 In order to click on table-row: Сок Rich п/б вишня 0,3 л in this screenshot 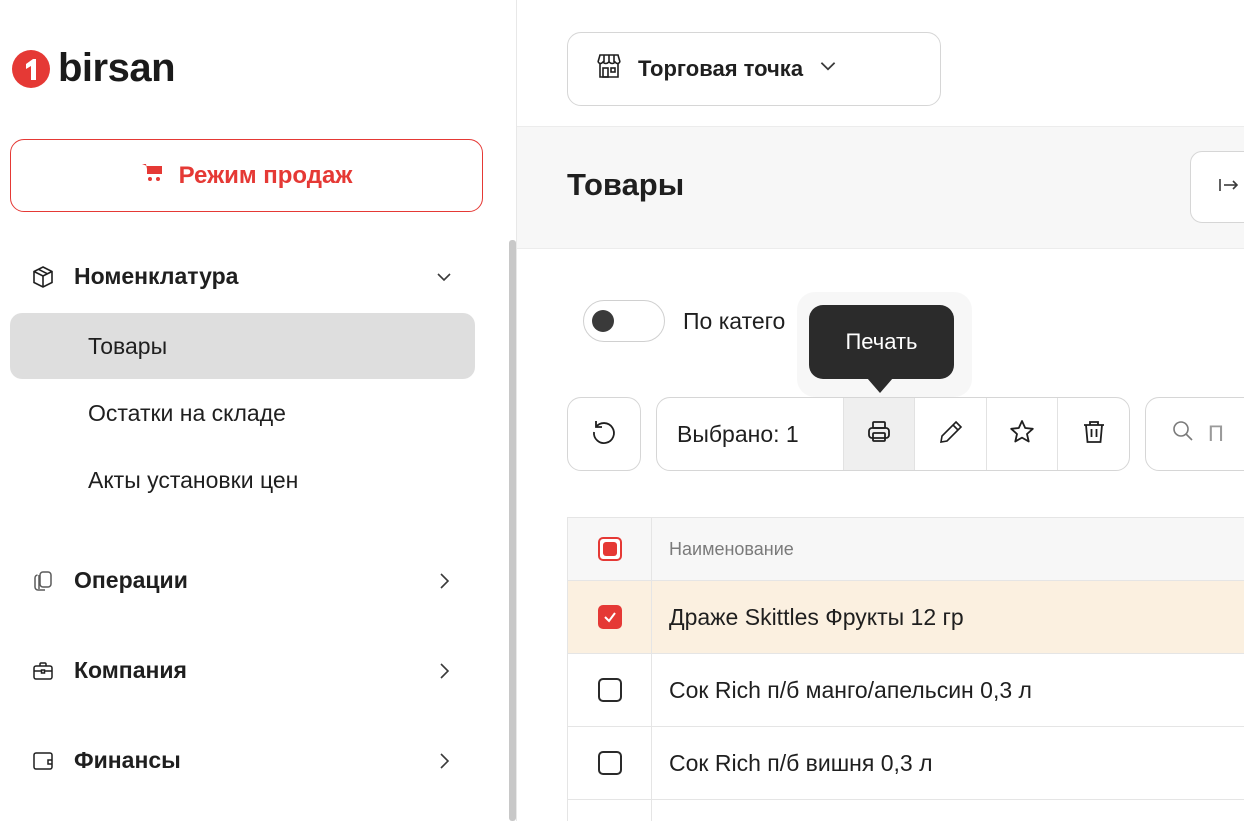, I will do `click(905, 763)`.